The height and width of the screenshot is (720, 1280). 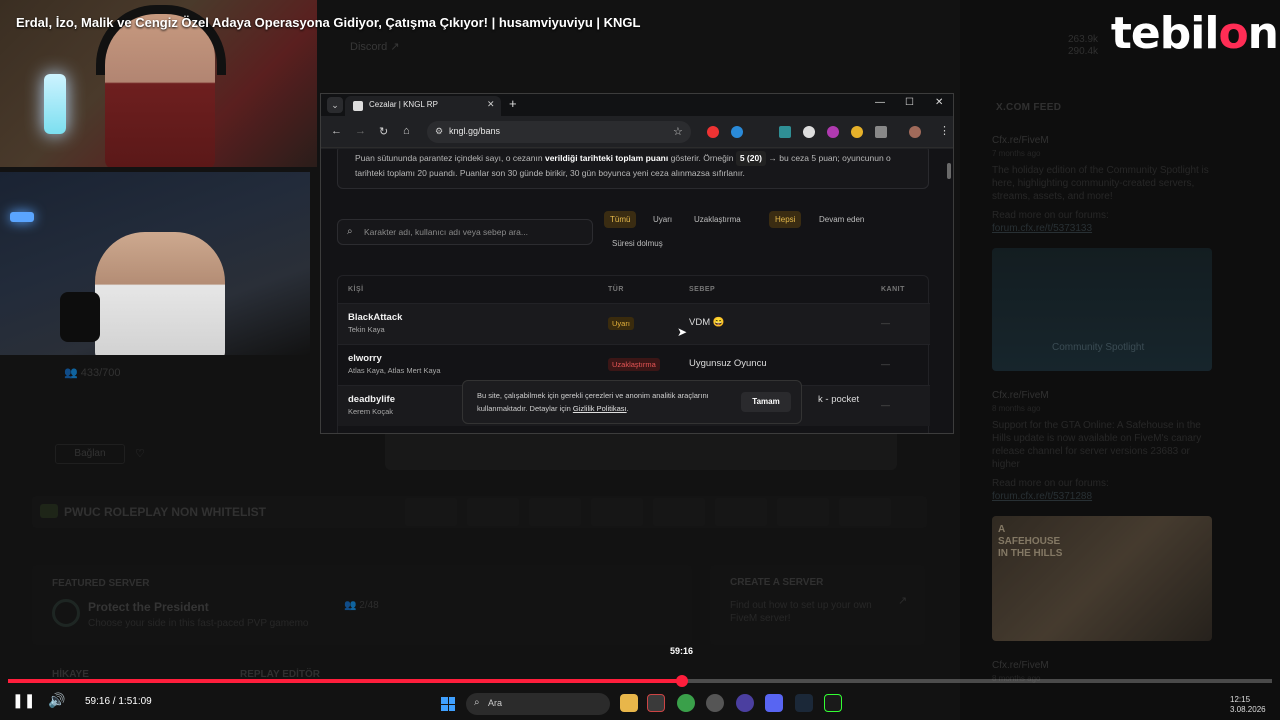 What do you see at coordinates (336, 131) in the screenshot?
I see `back-icon: ←` at bounding box center [336, 131].